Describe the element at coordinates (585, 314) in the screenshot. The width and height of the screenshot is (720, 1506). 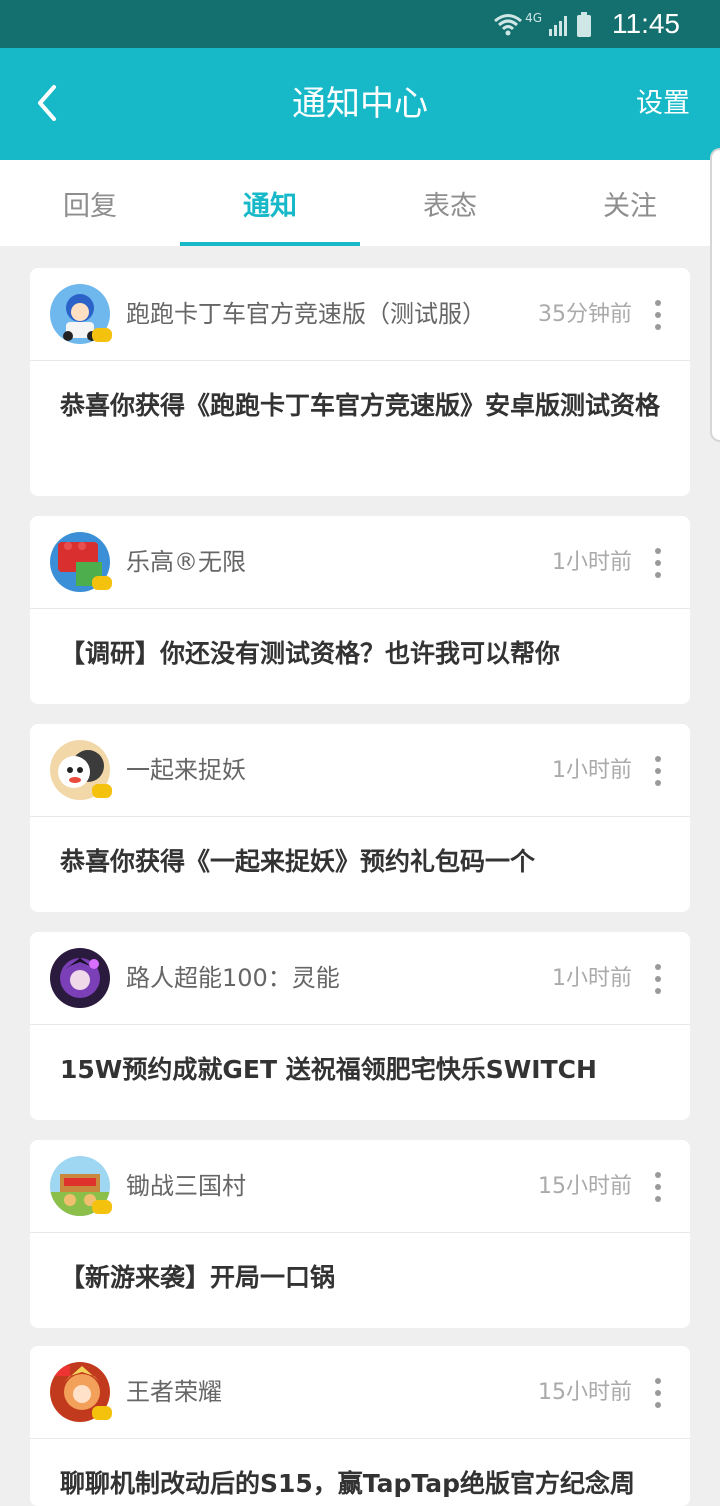
I see `time-ago: 35分钟前` at that location.